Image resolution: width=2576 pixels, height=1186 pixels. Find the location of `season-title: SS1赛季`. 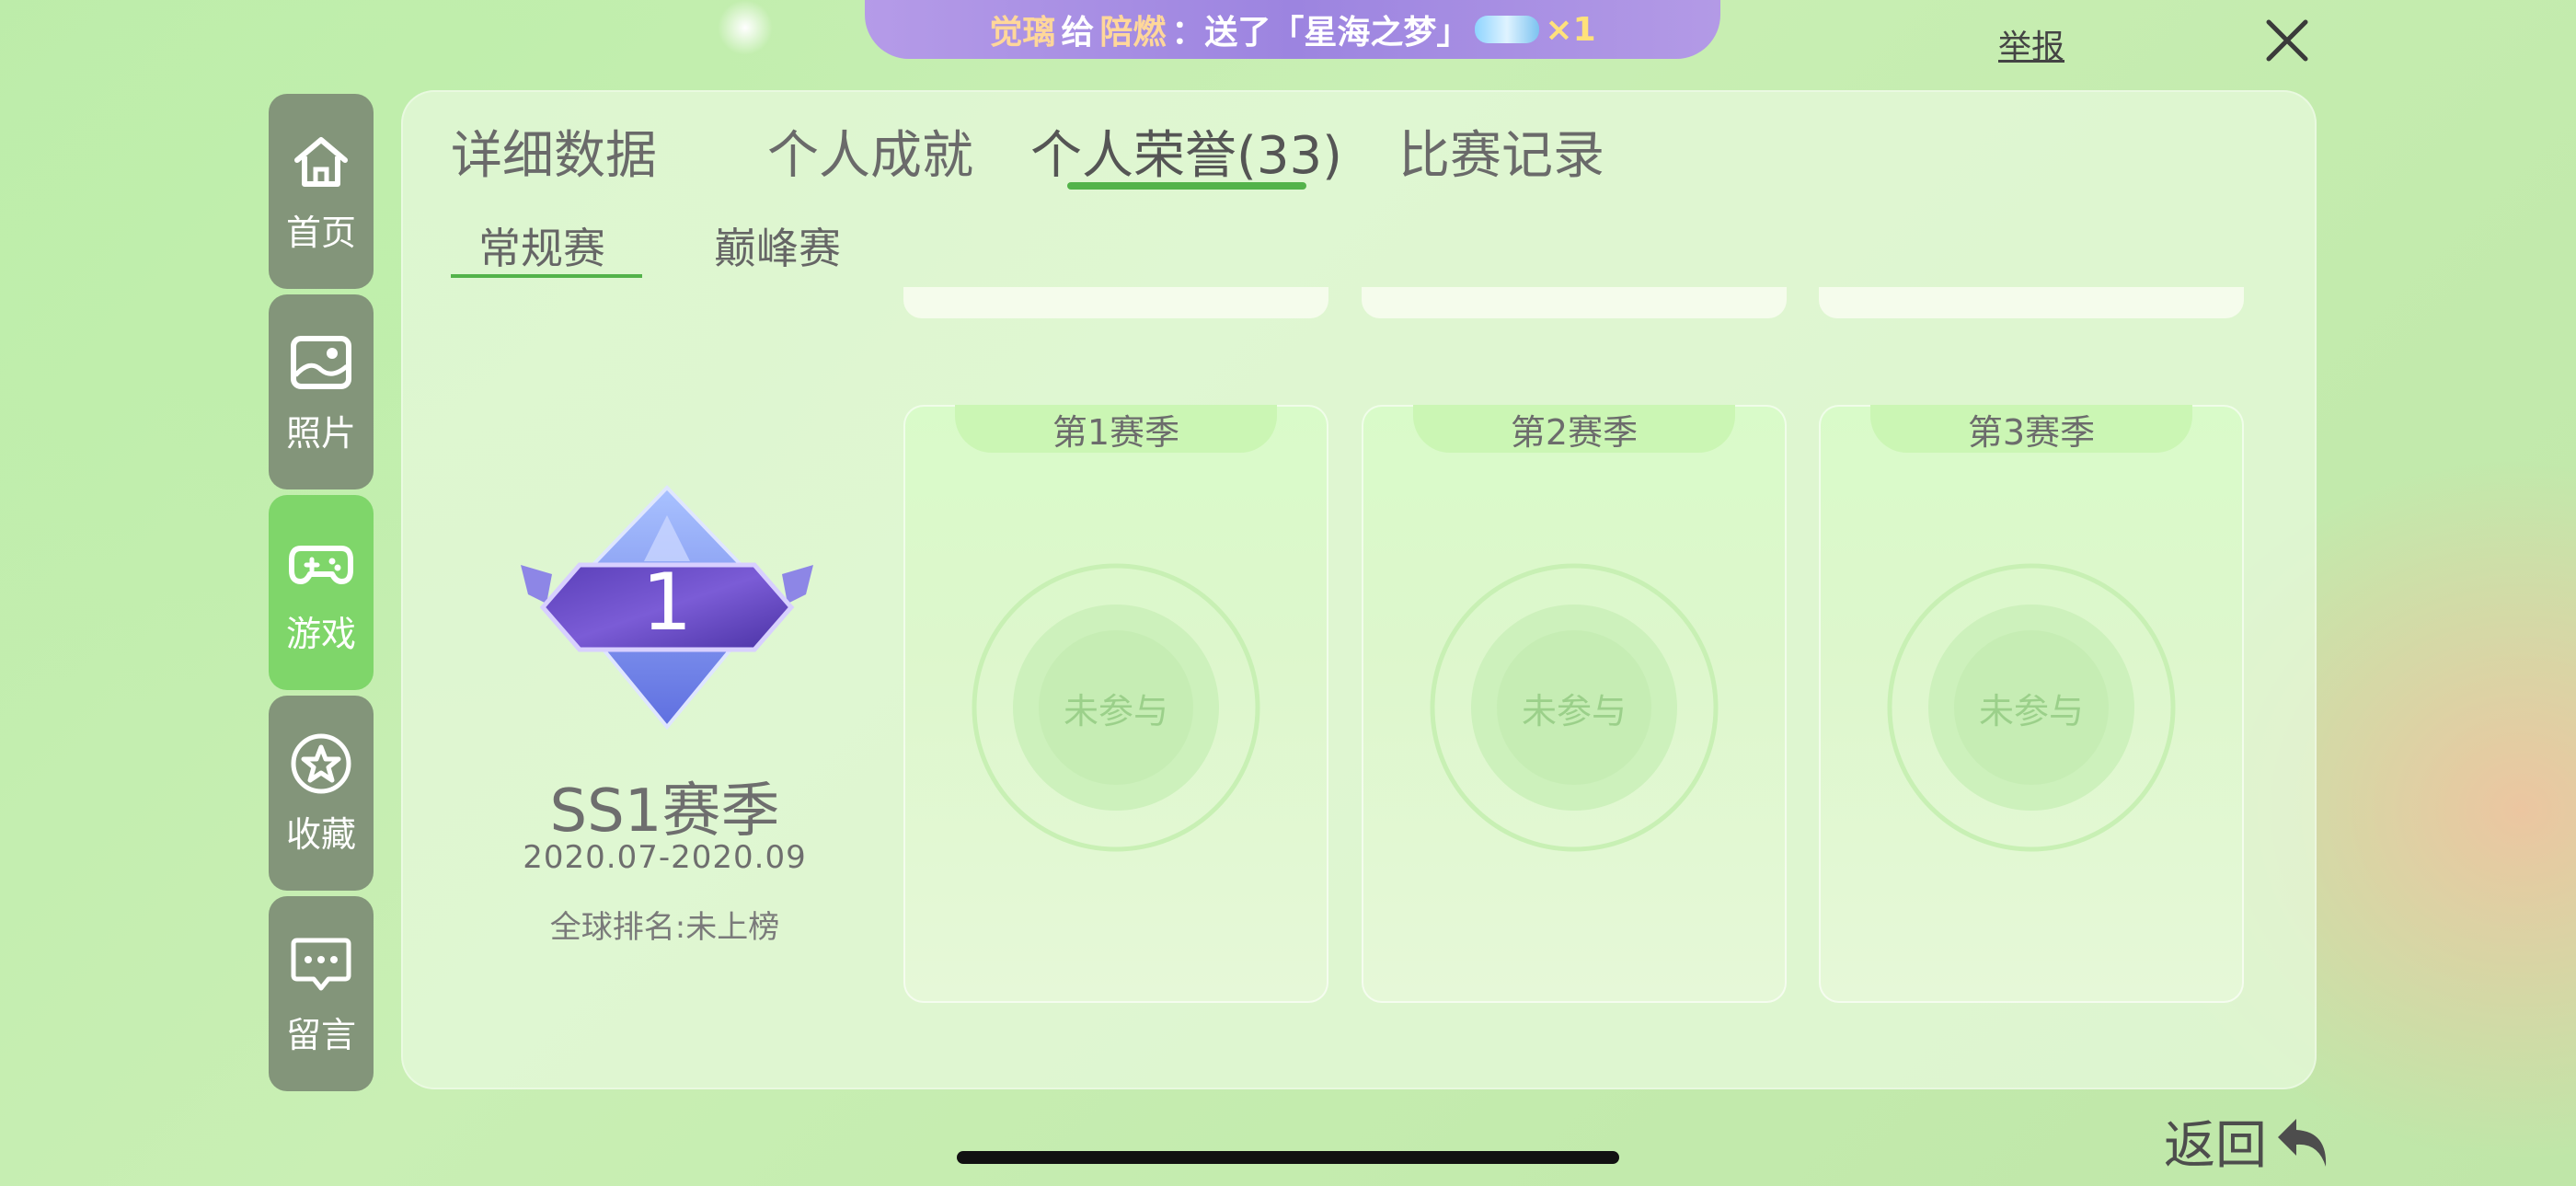

season-title: SS1赛季 is located at coordinates (664, 811).